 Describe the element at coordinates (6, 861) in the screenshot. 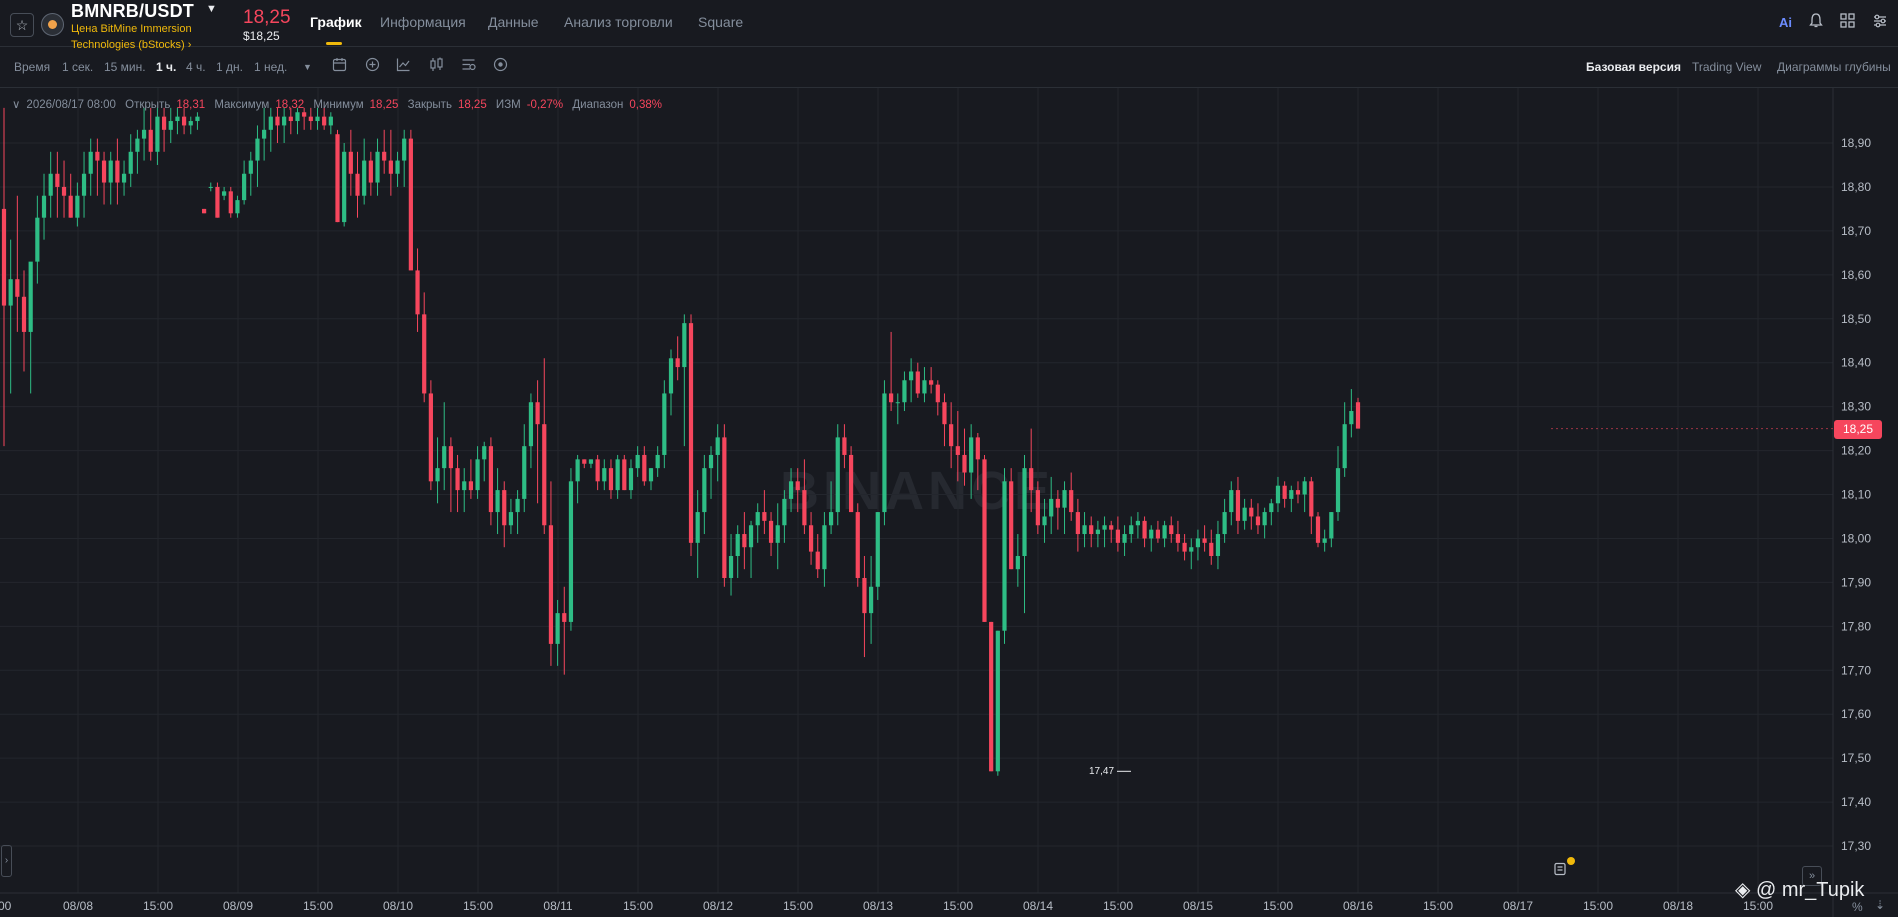

I see `expand-left-arrow-icon: ›` at that location.